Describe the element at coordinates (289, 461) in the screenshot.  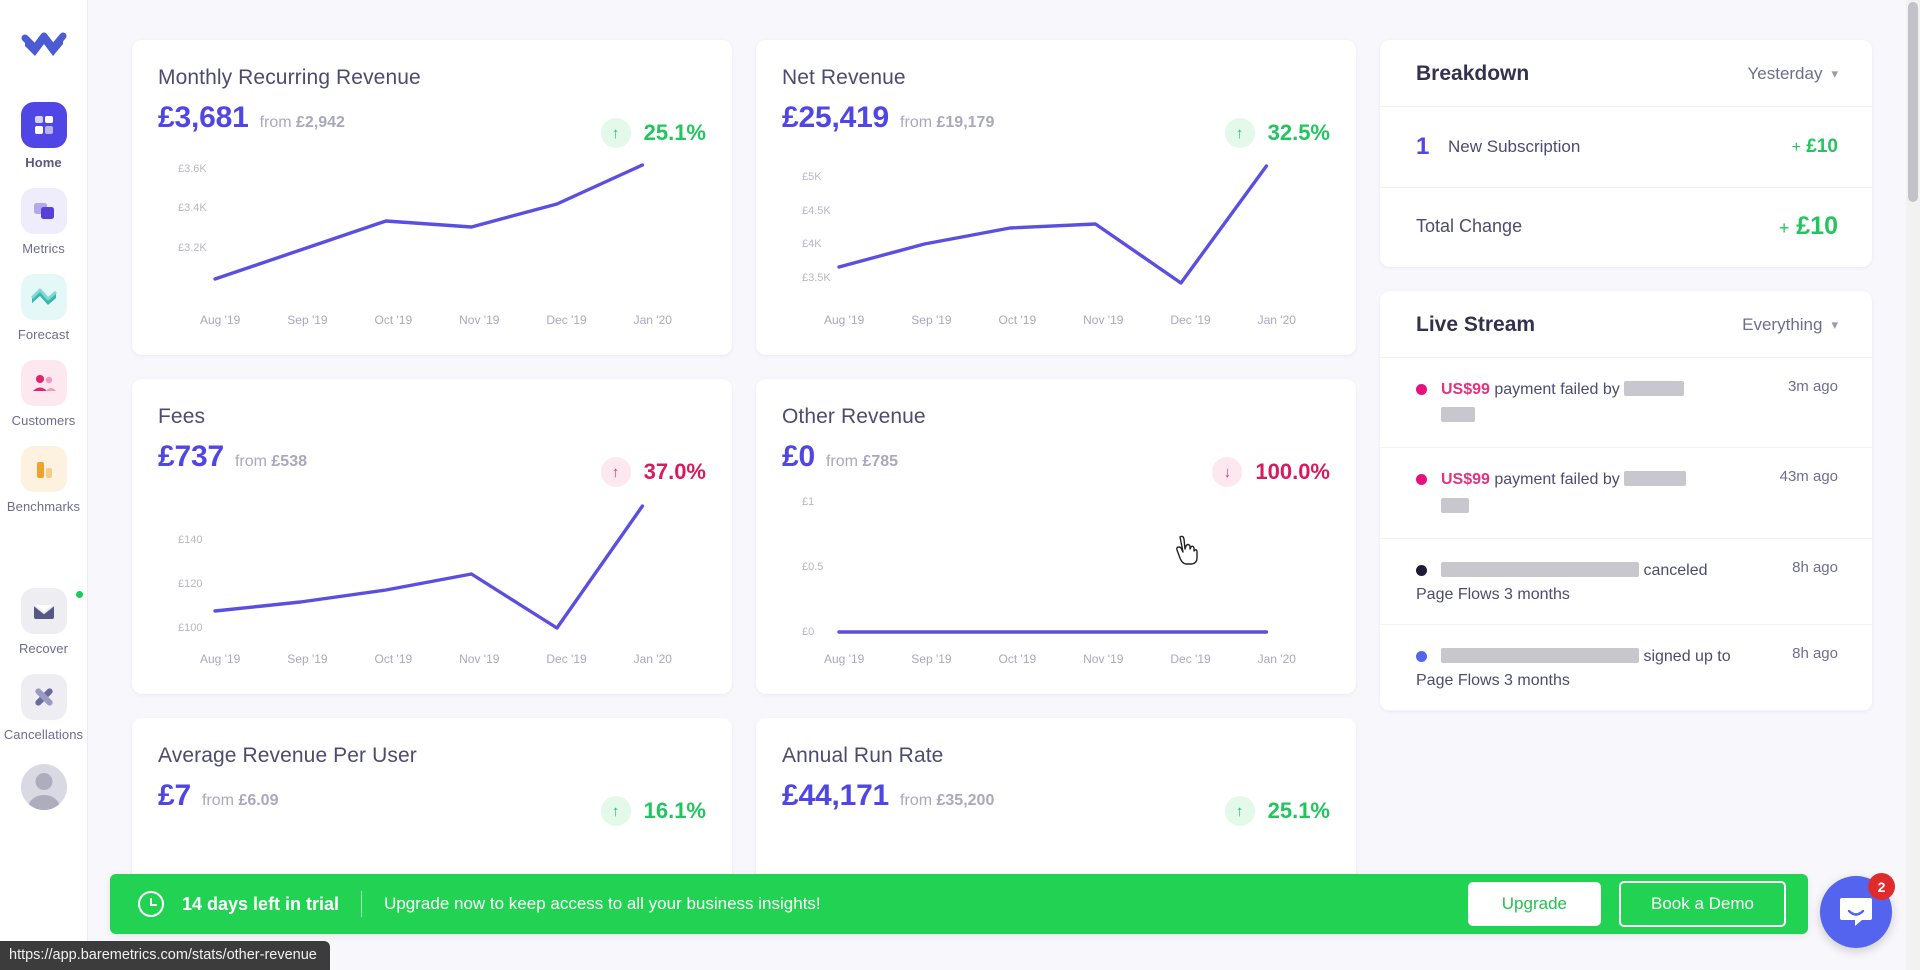
I see `card-from-value: £538` at that location.